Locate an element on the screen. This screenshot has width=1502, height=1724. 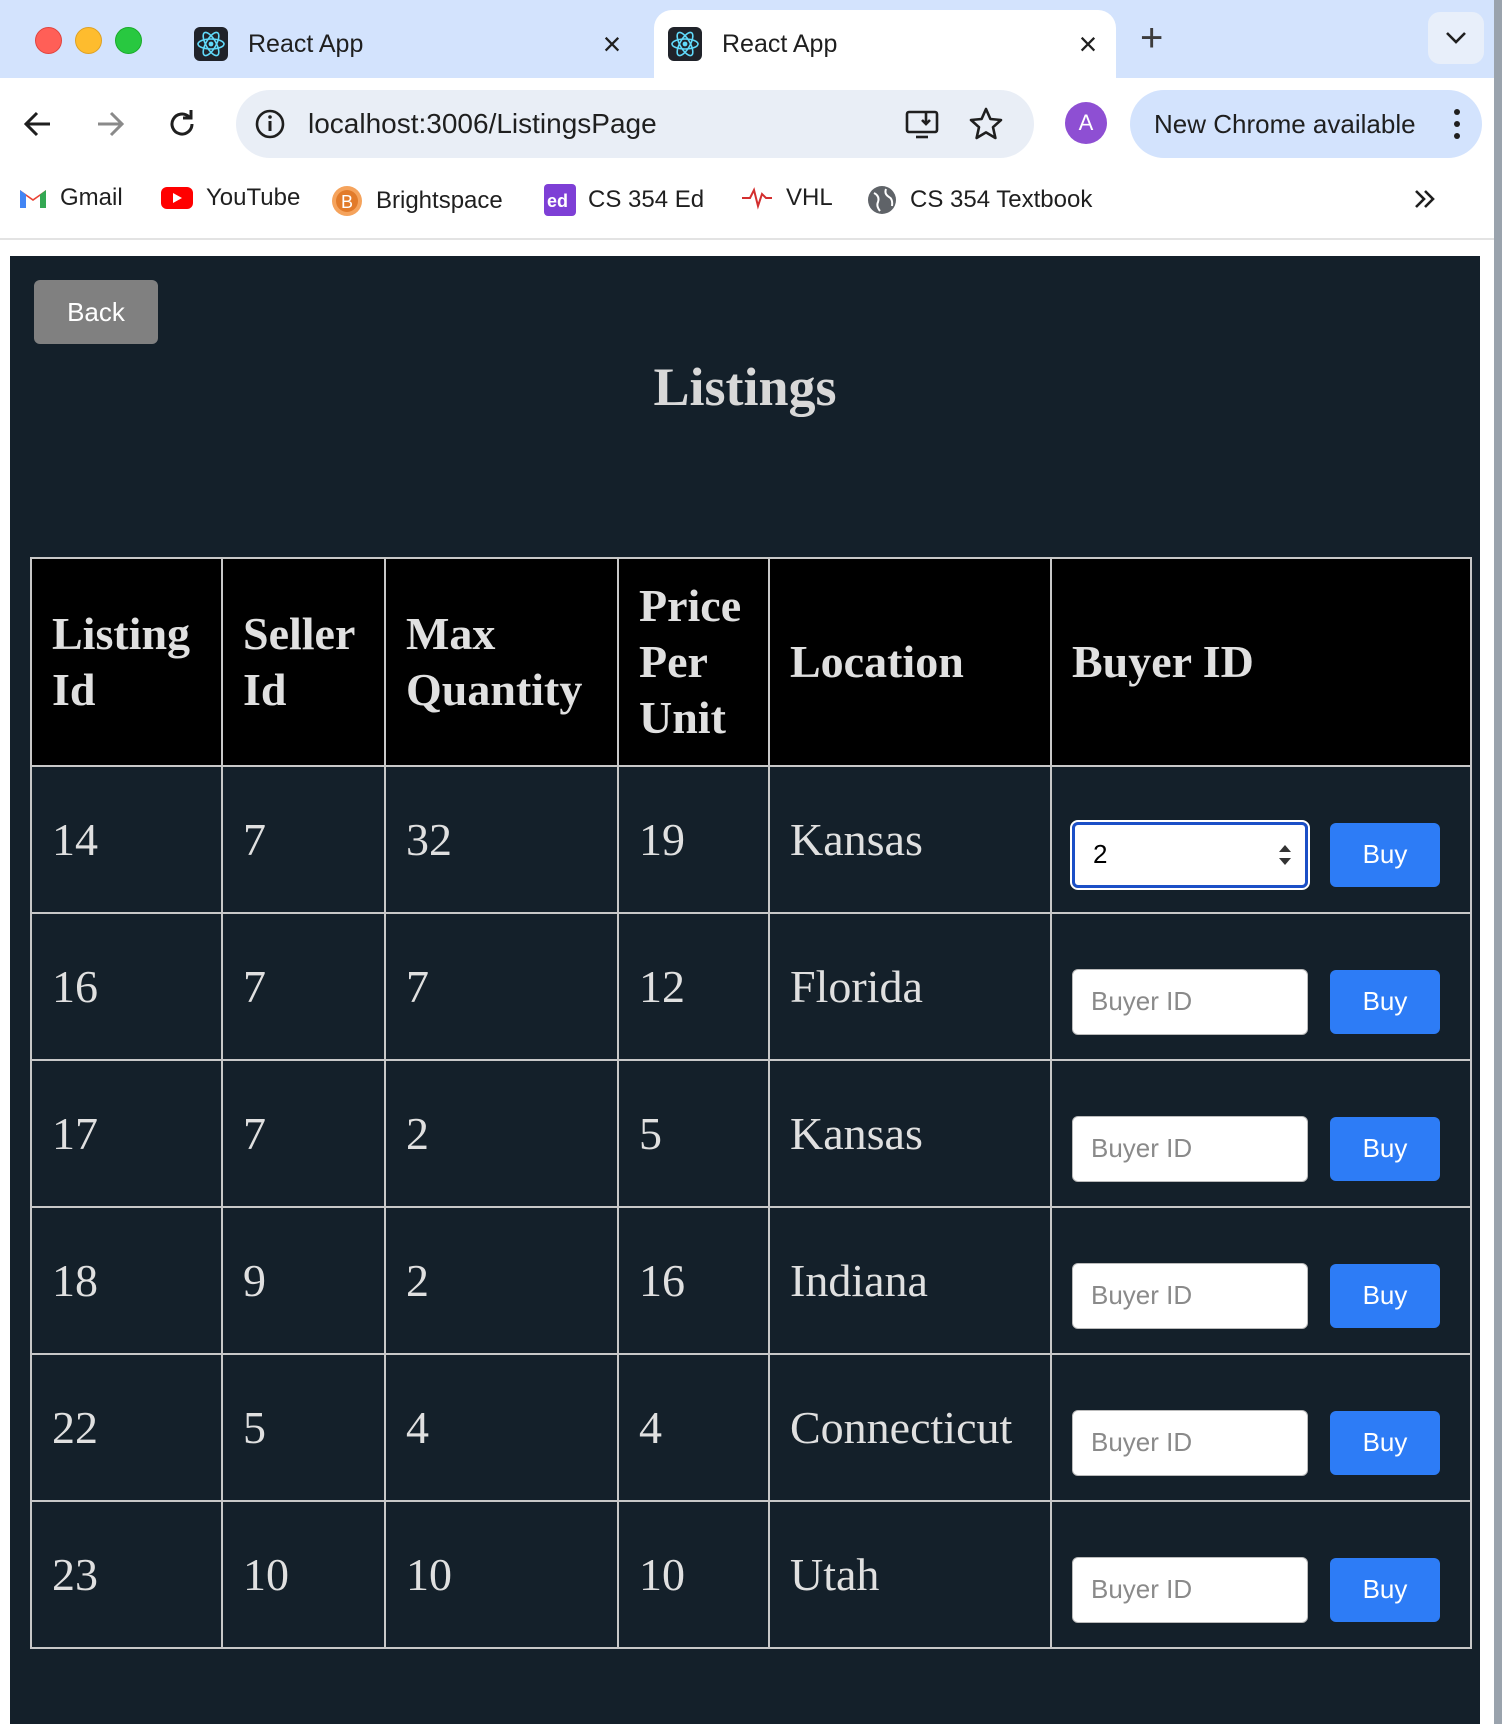
update-label: New Chrome available is located at coordinates (1285, 124).